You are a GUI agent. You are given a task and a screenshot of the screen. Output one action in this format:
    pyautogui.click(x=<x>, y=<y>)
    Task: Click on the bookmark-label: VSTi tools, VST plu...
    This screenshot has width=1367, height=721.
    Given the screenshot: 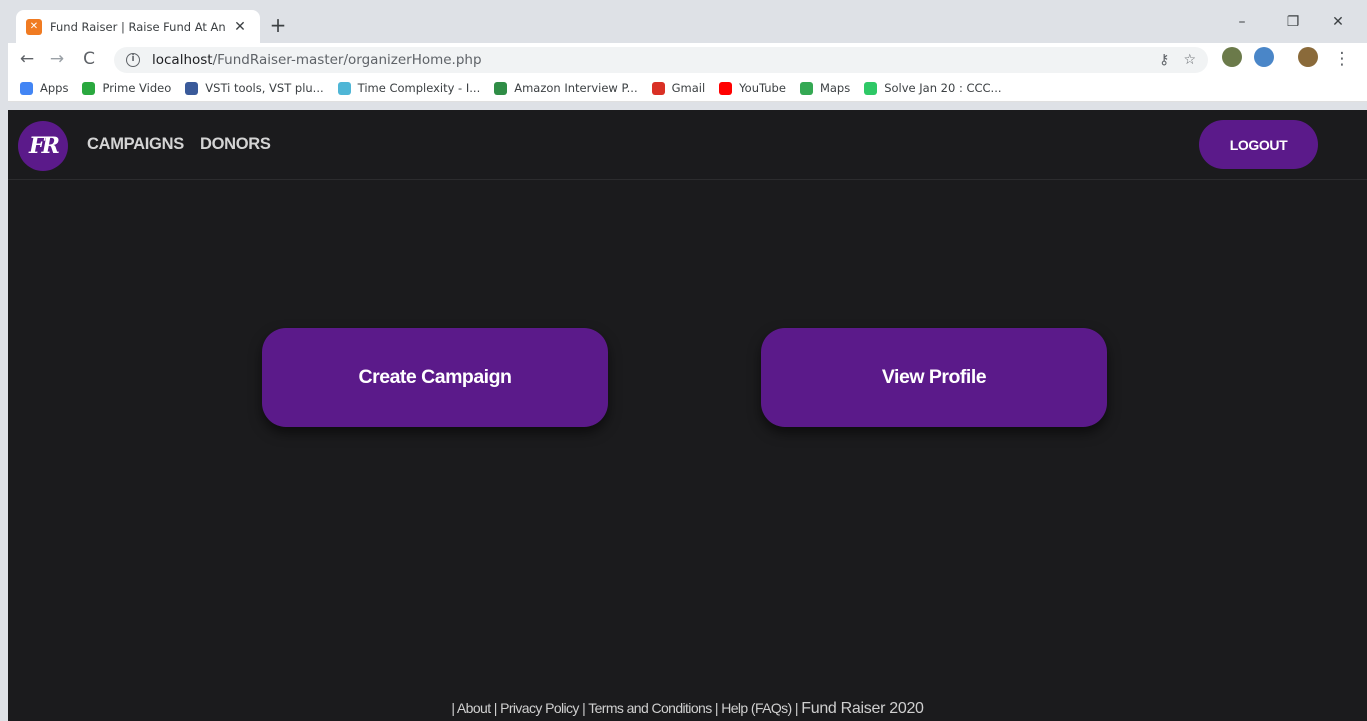 What is the action you would take?
    pyautogui.click(x=264, y=88)
    